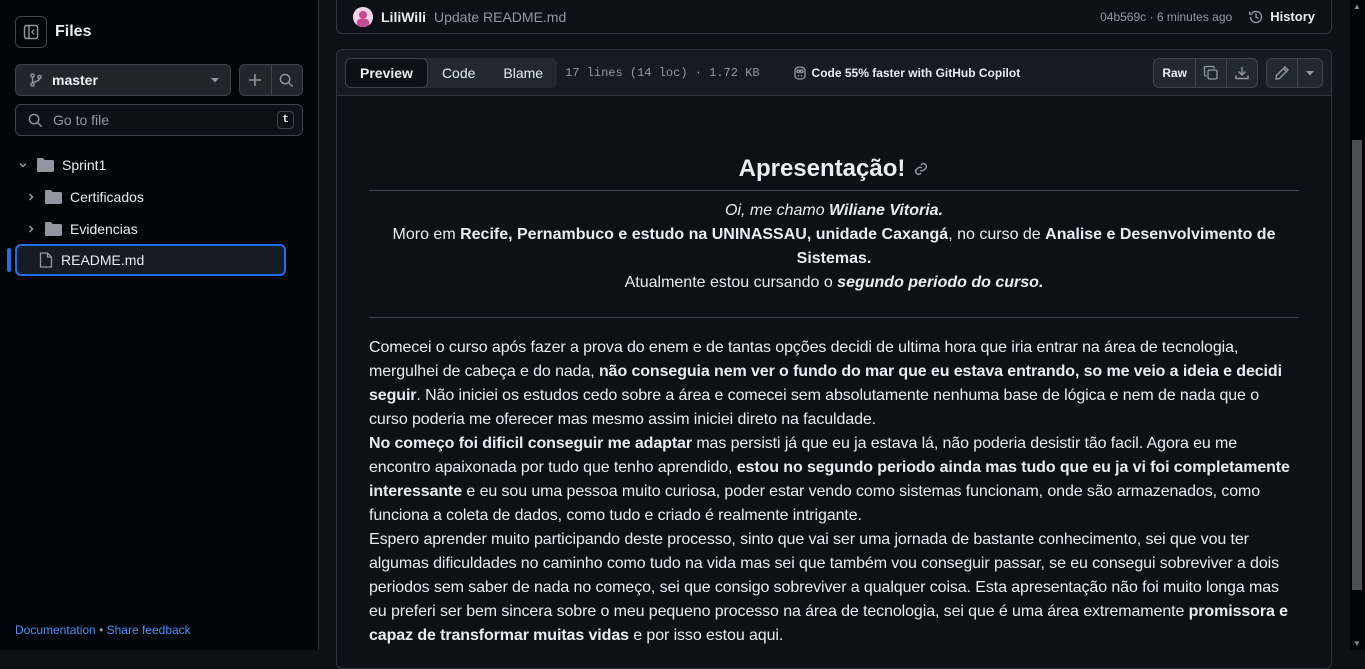  What do you see at coordinates (285, 120) in the screenshot?
I see `keyboard-shortcut-hint: t` at bounding box center [285, 120].